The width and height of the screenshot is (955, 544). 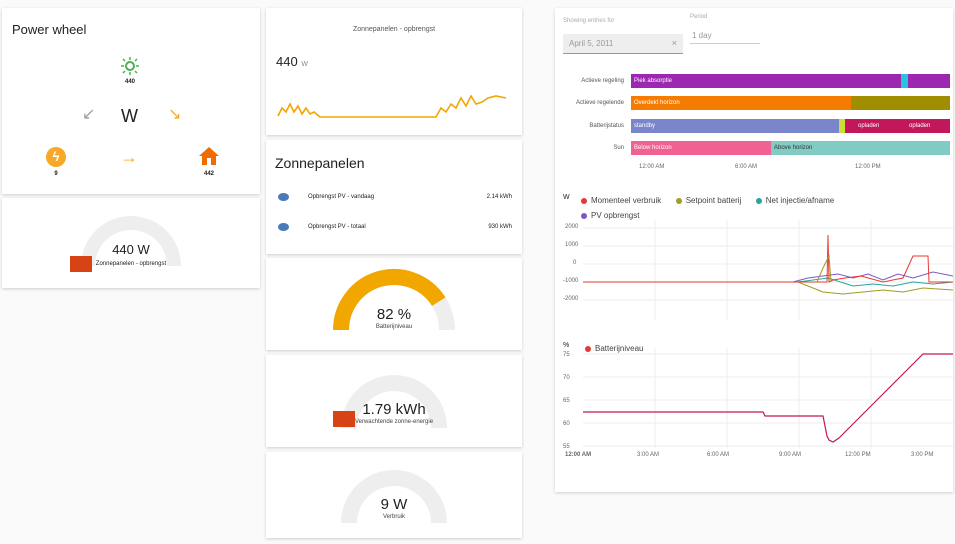 I want to click on solar-icon, so click(x=130, y=66).